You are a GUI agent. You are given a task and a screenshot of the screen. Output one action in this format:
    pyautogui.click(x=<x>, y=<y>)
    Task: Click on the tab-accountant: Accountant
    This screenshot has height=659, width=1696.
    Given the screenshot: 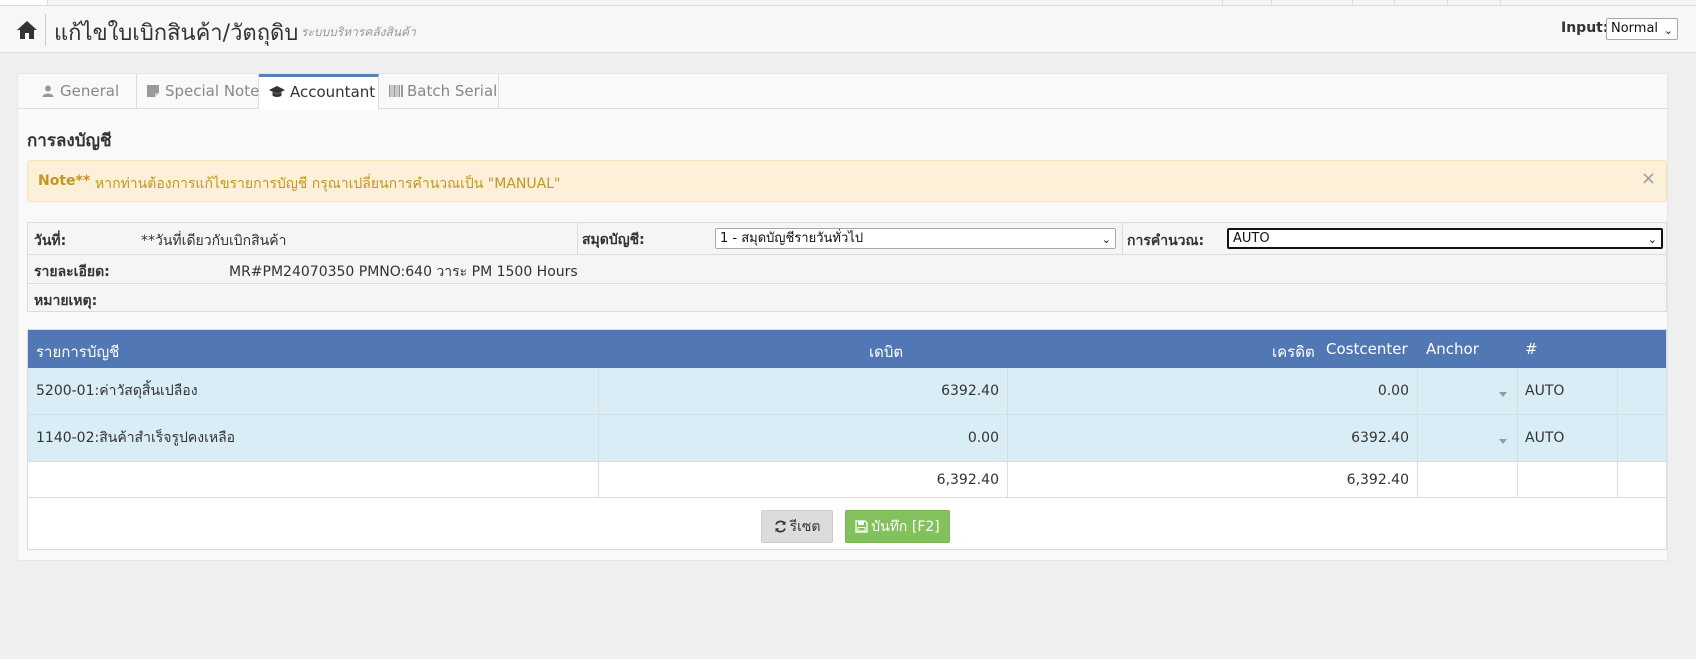 What is the action you would take?
    pyautogui.click(x=319, y=92)
    